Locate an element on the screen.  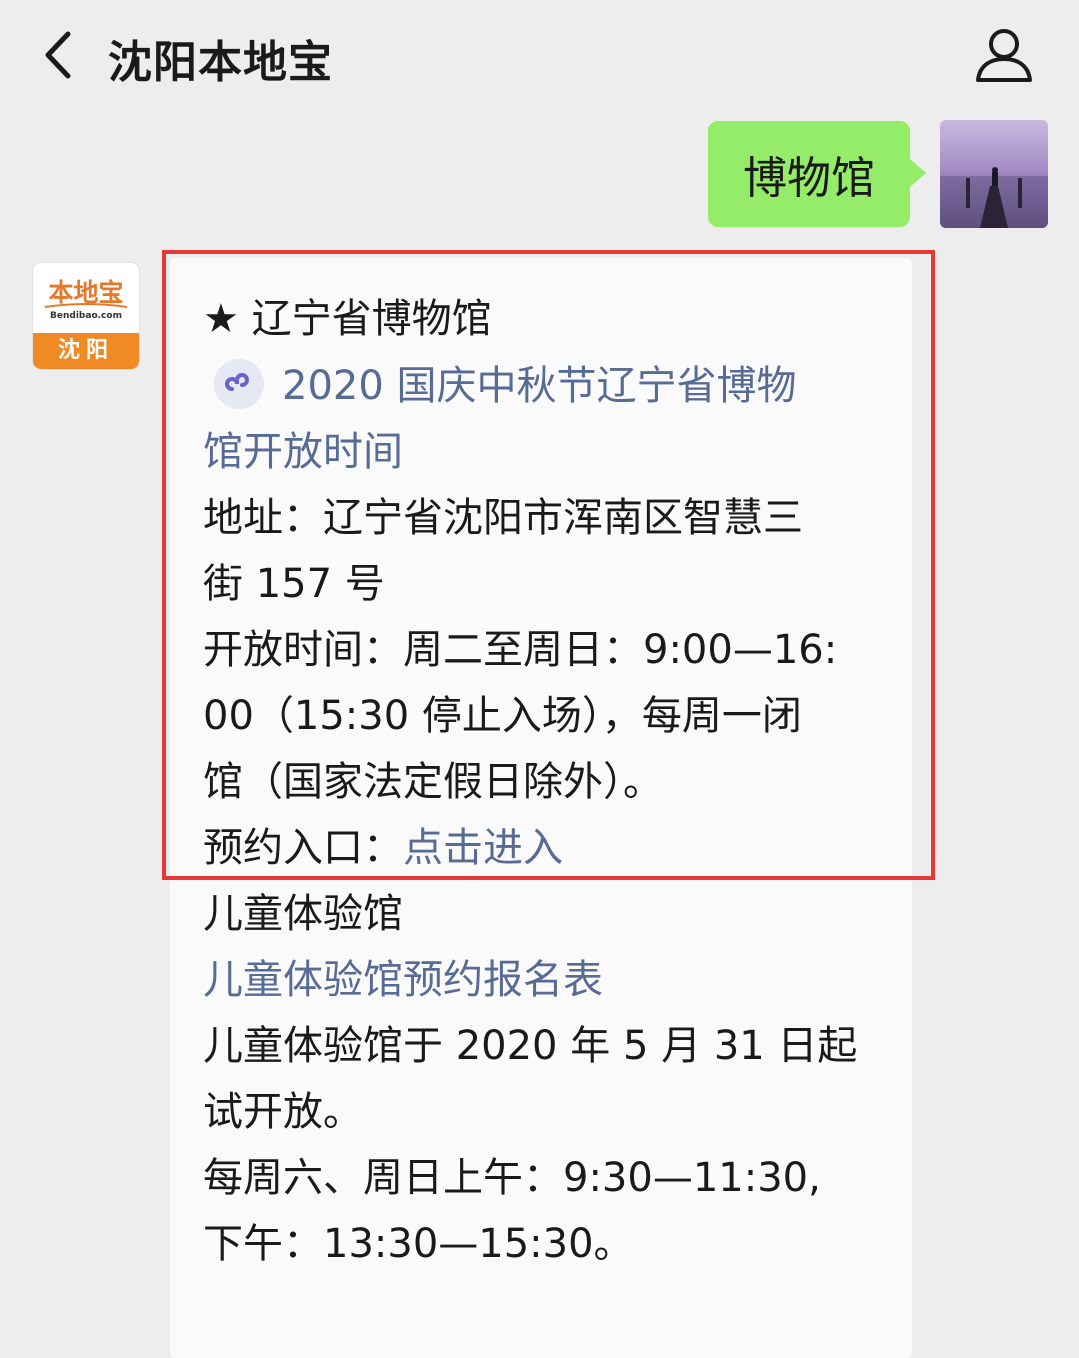
person-icon is located at coordinates (1004, 55).